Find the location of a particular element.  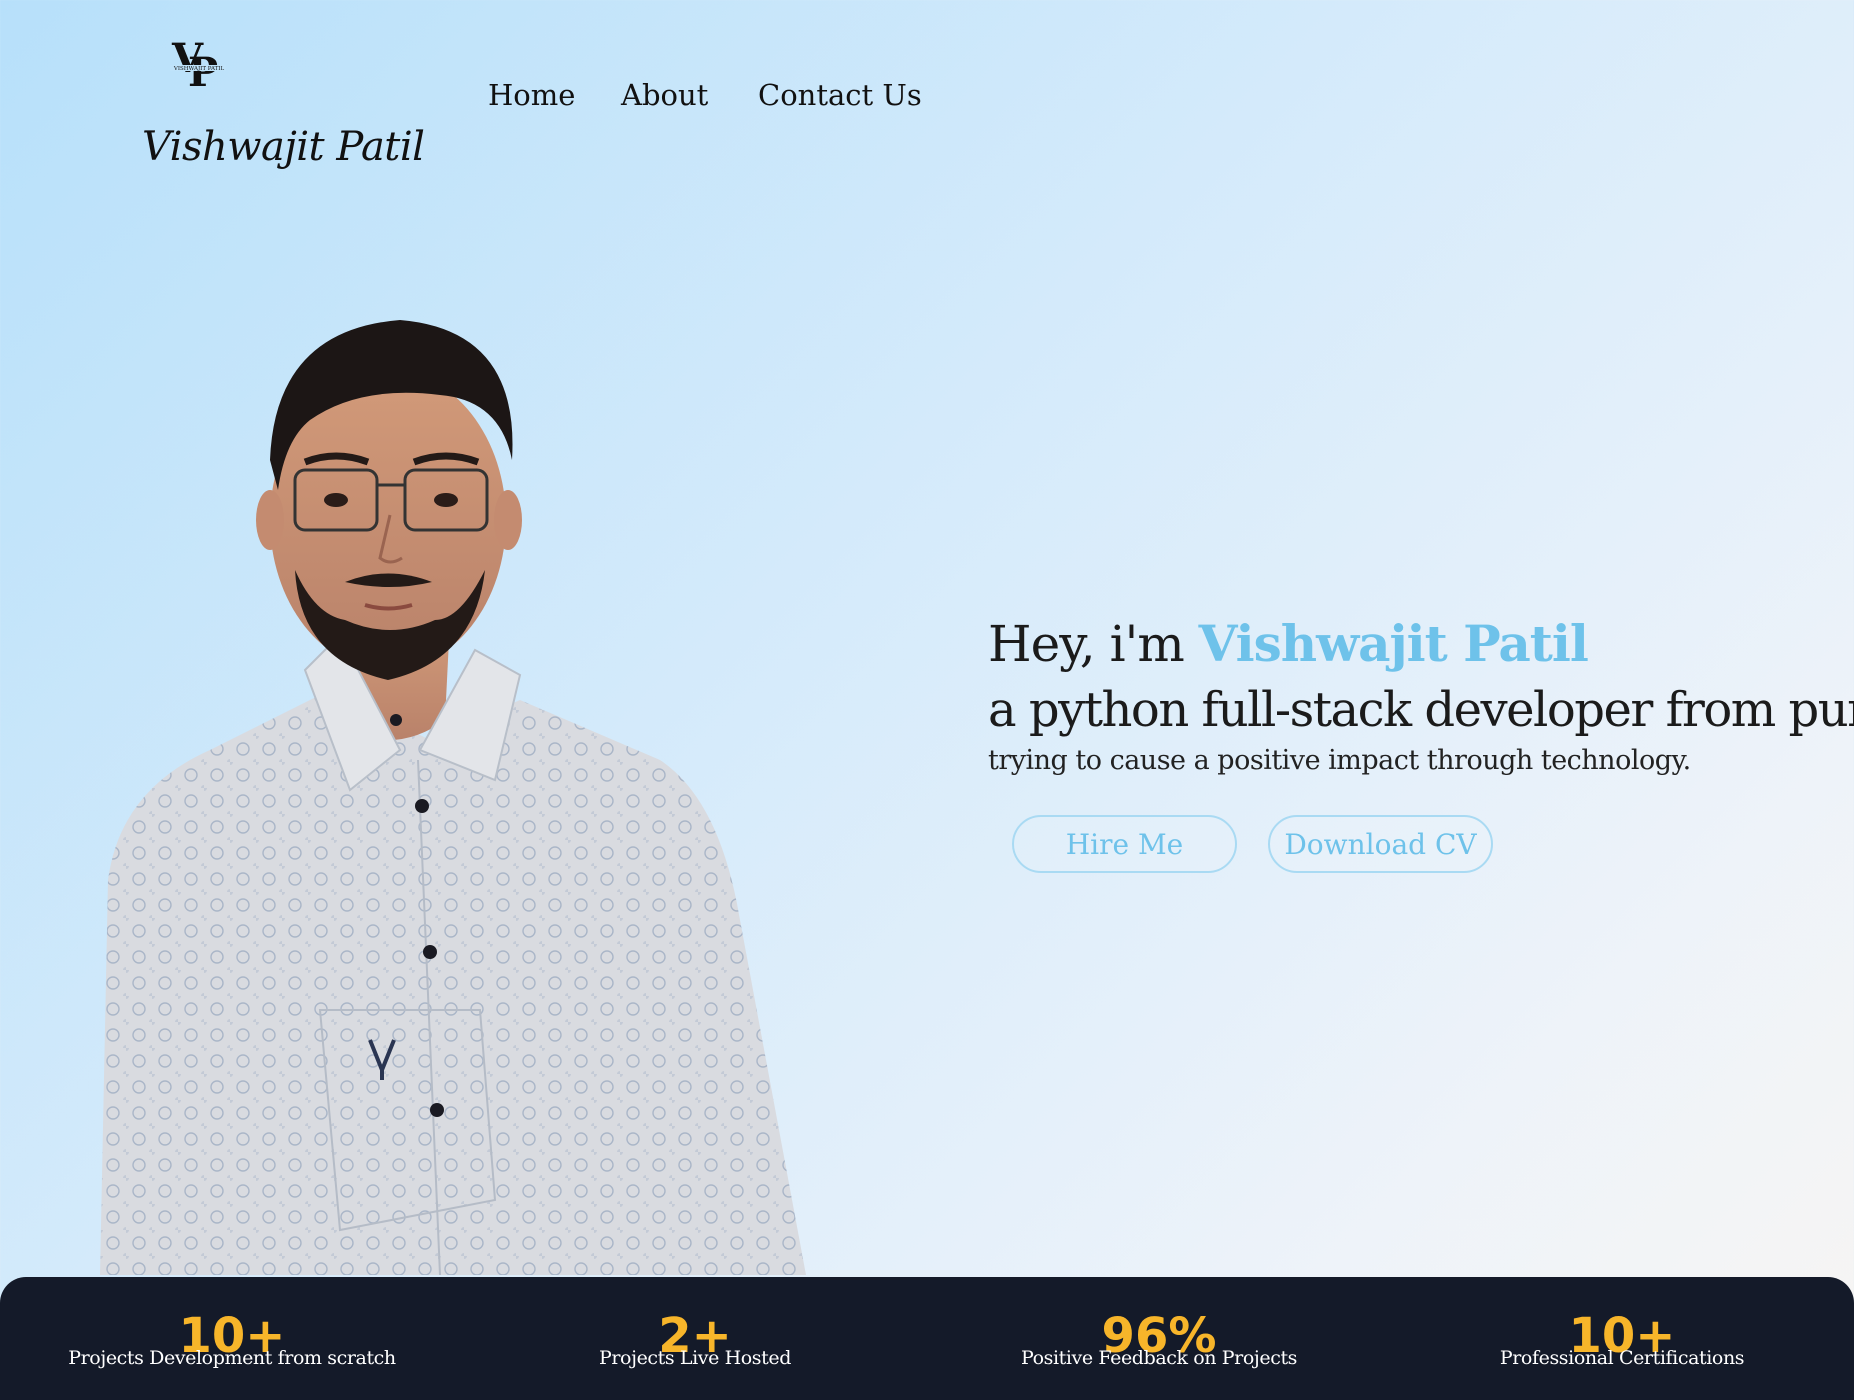

stat-label: Positive Feedback on Projects is located at coordinates (1159, 1358).